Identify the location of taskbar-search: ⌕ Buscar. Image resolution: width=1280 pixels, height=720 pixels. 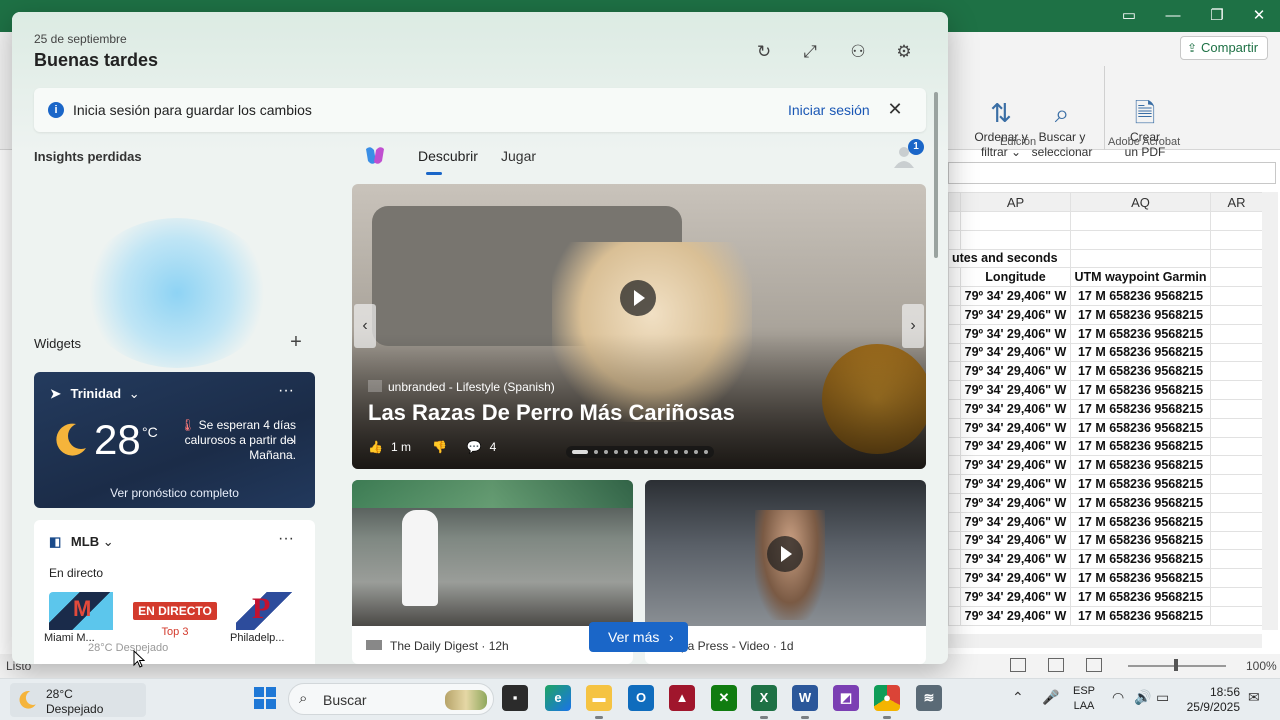
(391, 699).